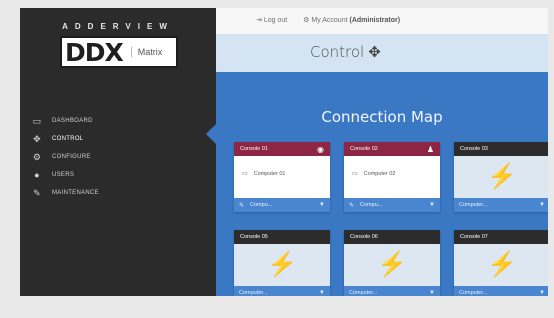 This screenshot has width=554, height=318. Describe the element at coordinates (382, 117) in the screenshot. I see `connection-map-title: Connection Map` at that location.